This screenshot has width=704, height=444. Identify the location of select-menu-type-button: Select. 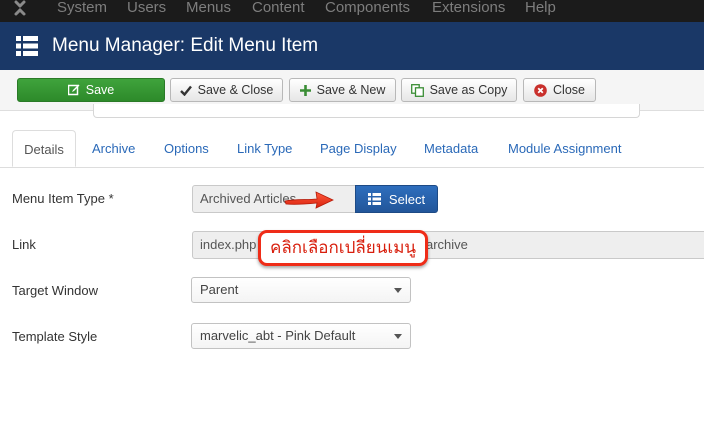
(396, 199).